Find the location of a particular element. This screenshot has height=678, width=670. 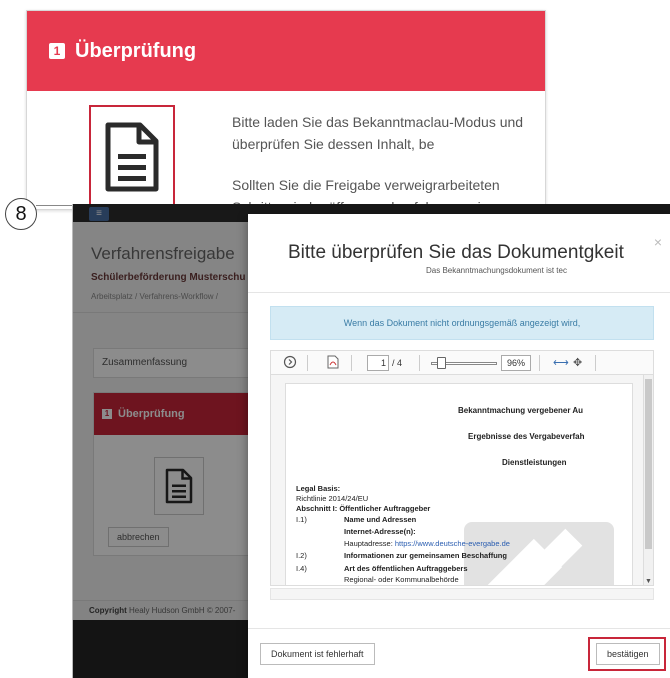

page-total: / 4 is located at coordinates (397, 363).